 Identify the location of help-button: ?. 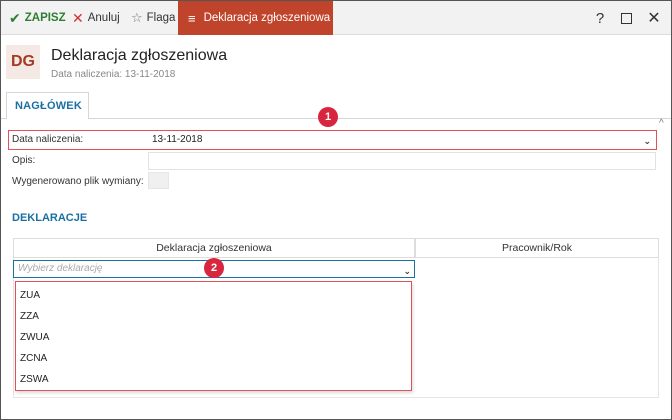
(600, 18).